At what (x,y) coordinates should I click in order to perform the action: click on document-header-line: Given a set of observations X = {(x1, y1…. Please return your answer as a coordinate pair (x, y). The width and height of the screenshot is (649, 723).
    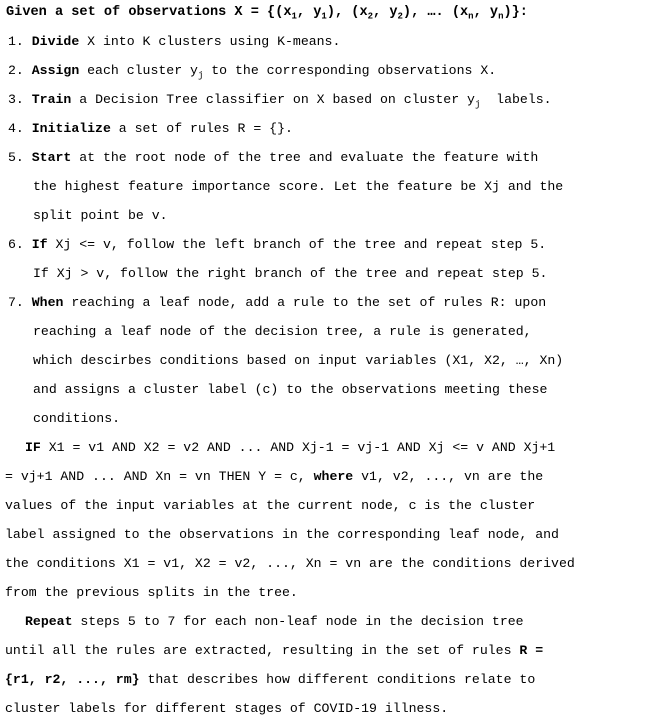
    Looking at the image, I should click on (267, 13).